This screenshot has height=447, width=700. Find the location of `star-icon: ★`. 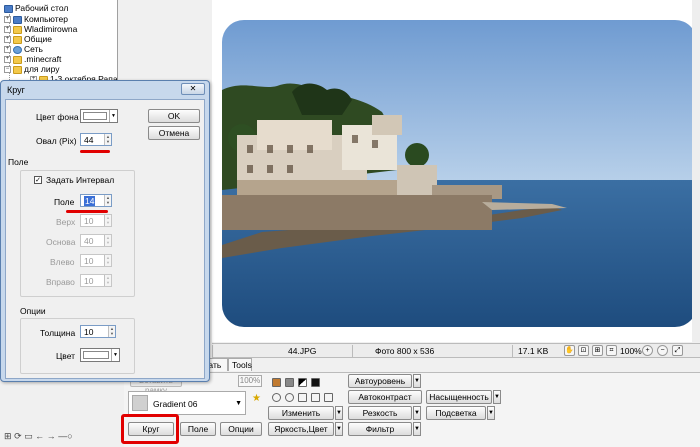

star-icon: ★ is located at coordinates (256, 398).